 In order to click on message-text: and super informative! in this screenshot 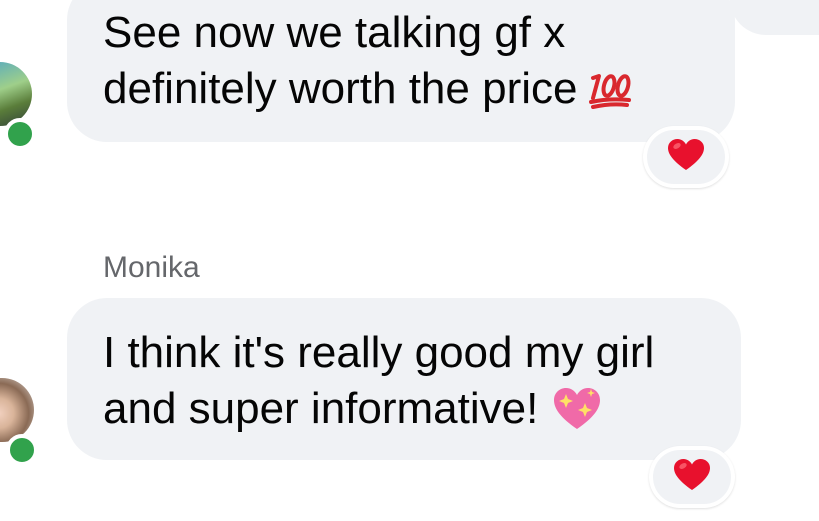, I will do `click(321, 408)`.